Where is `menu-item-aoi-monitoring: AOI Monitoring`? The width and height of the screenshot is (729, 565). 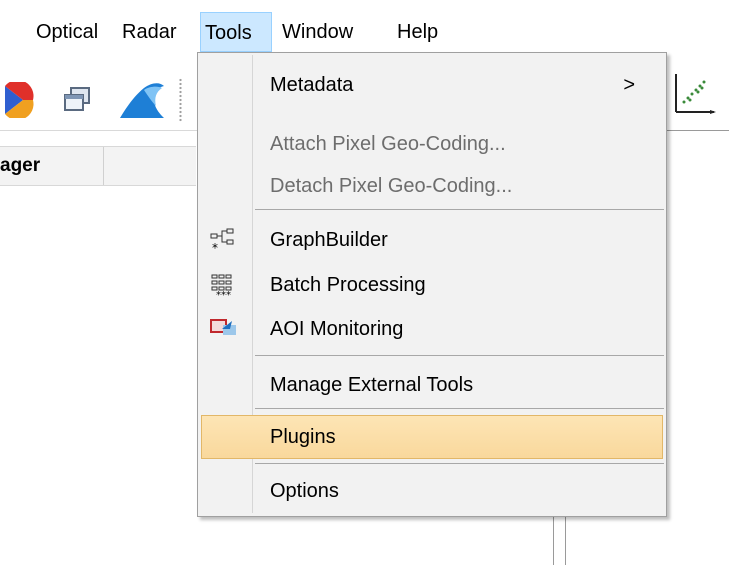
menu-item-aoi-monitoring: AOI Monitoring is located at coordinates (432, 329).